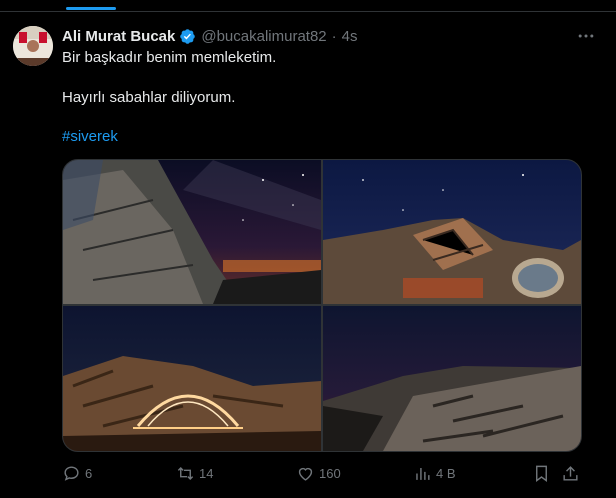  Describe the element at coordinates (90, 137) in the screenshot. I see `hashtag-link: #siverek` at that location.